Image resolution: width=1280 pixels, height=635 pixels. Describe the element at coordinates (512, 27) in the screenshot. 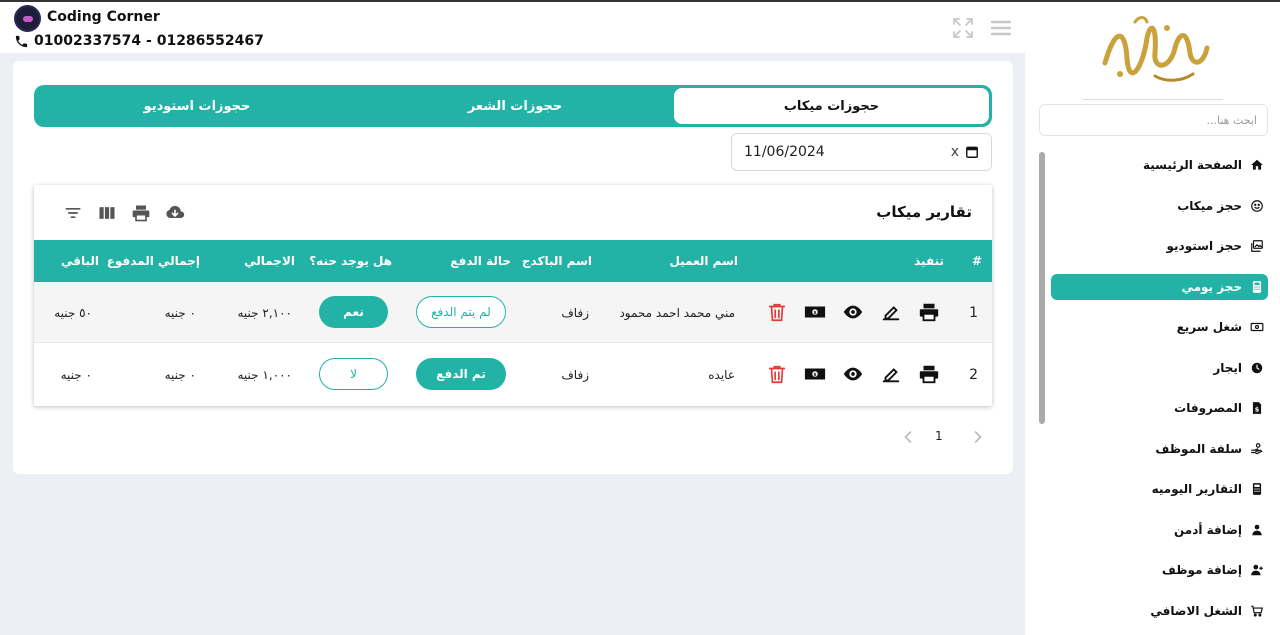

I see `top-header: Coding Corner 01002337574 - 01286552467` at that location.